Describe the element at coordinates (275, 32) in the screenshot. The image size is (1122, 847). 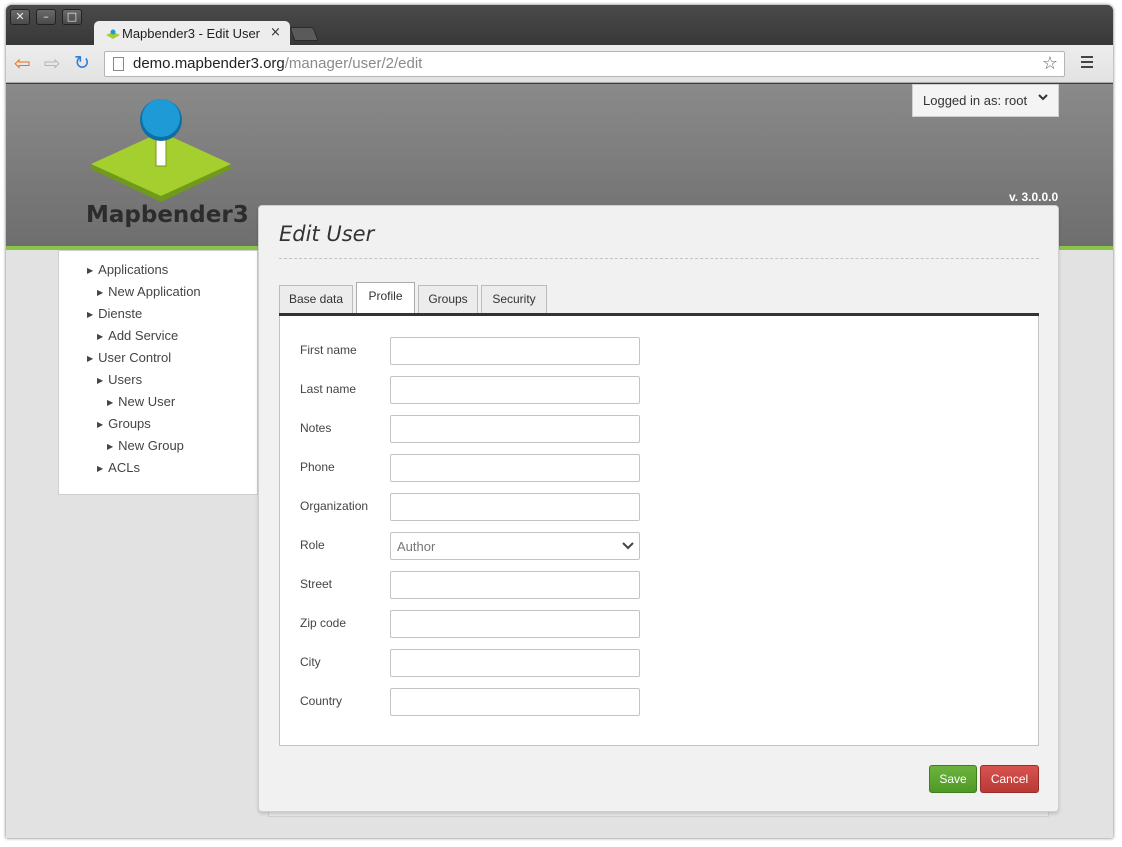
I see `tab-close-icon: ×` at that location.